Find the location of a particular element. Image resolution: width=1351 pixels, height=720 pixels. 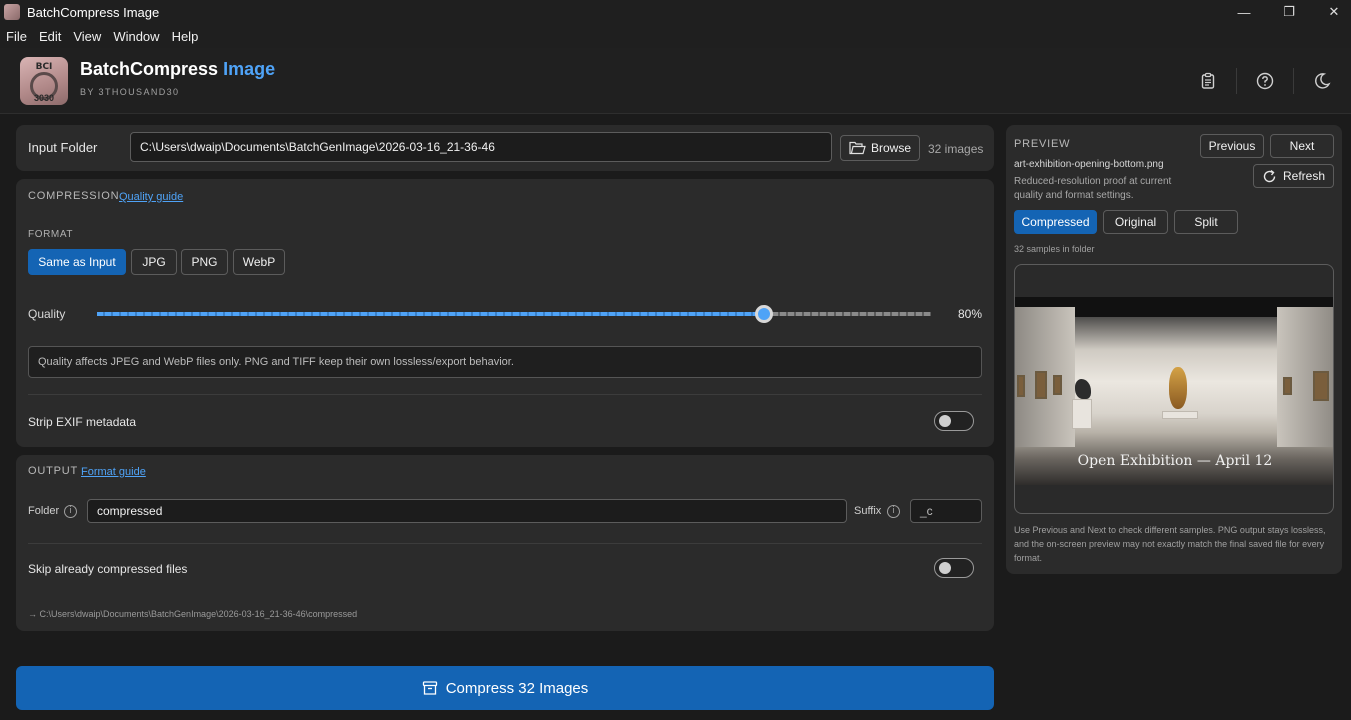

strip-exif-label: Strip EXIF metadata is located at coordinates (82, 422).